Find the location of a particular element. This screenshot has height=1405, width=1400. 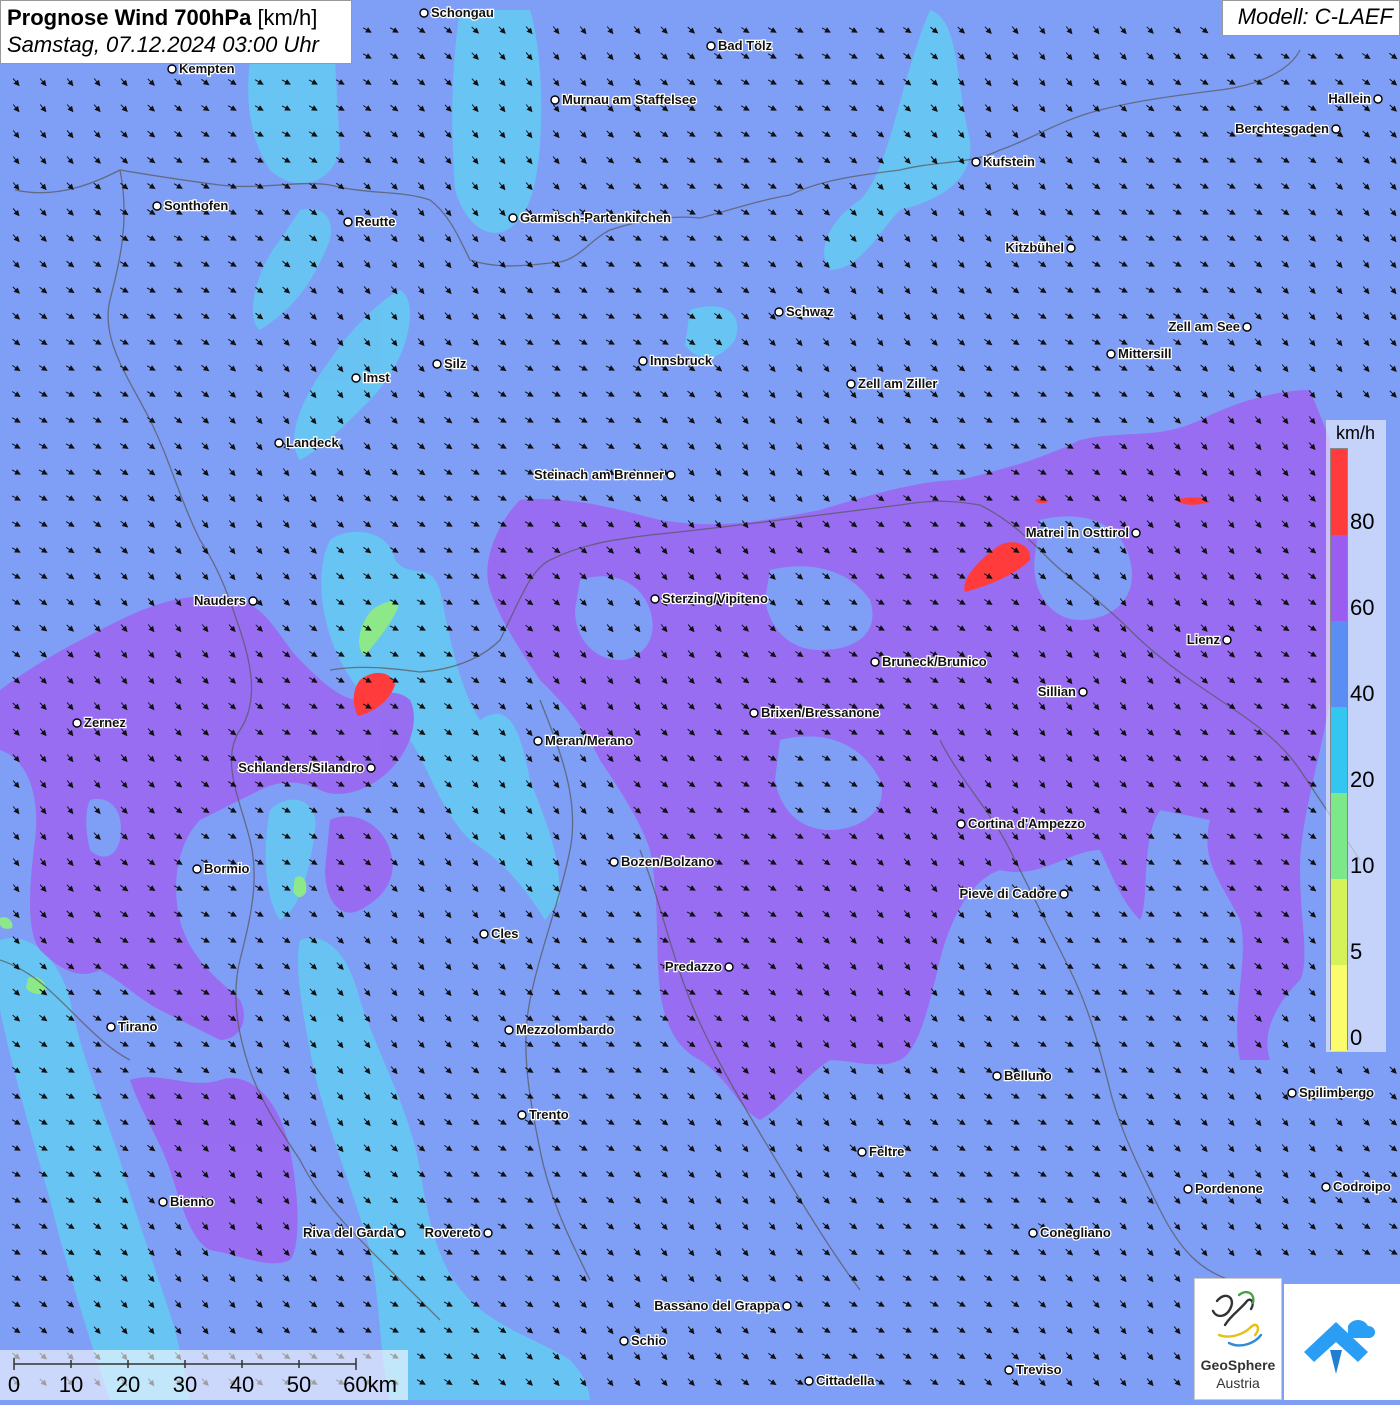

city-marker: Riva del Garda is located at coordinates (354, 1232).